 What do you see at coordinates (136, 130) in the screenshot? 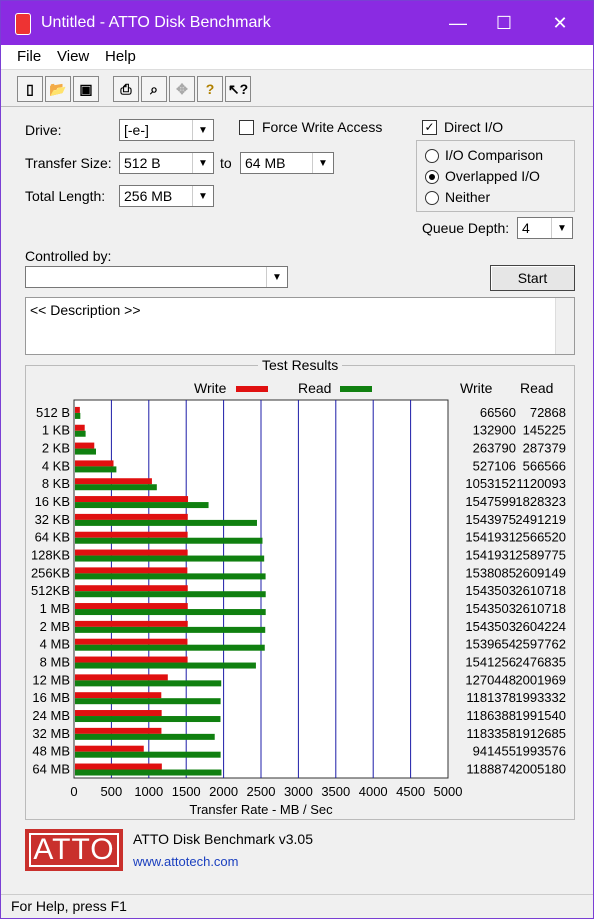
I see `drive-value: [-e-]` at bounding box center [136, 130].